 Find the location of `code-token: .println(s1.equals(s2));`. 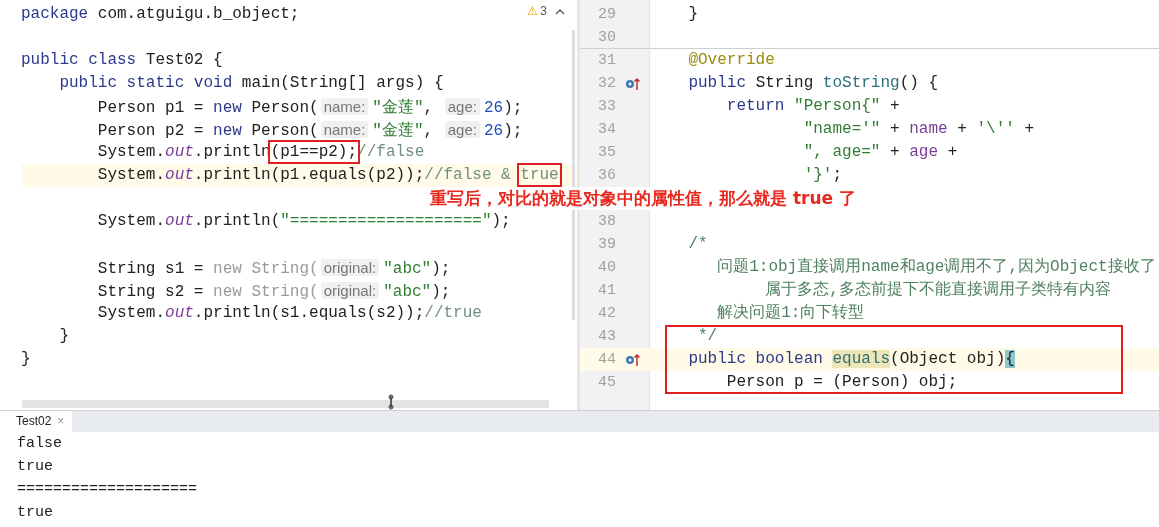

code-token: .println(s1.equals(s2)); is located at coordinates (309, 313).